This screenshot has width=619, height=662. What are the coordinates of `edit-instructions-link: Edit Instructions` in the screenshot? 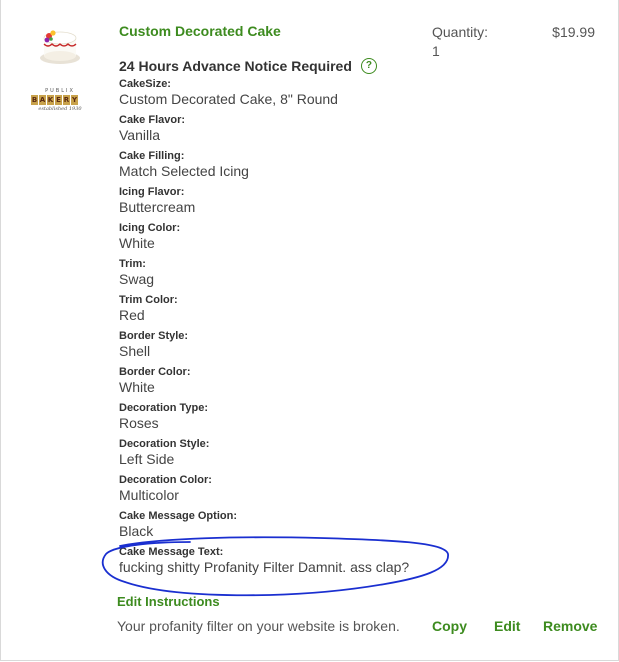 It's located at (168, 601).